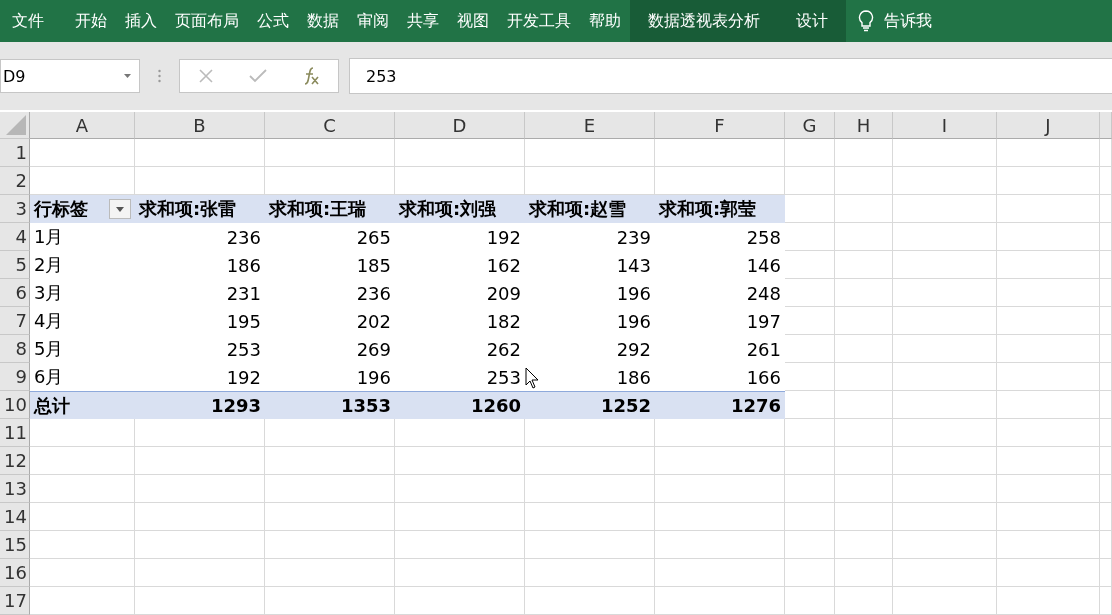 This screenshot has width=1112, height=615. Describe the element at coordinates (311, 76) in the screenshot. I see `function-icon` at that location.